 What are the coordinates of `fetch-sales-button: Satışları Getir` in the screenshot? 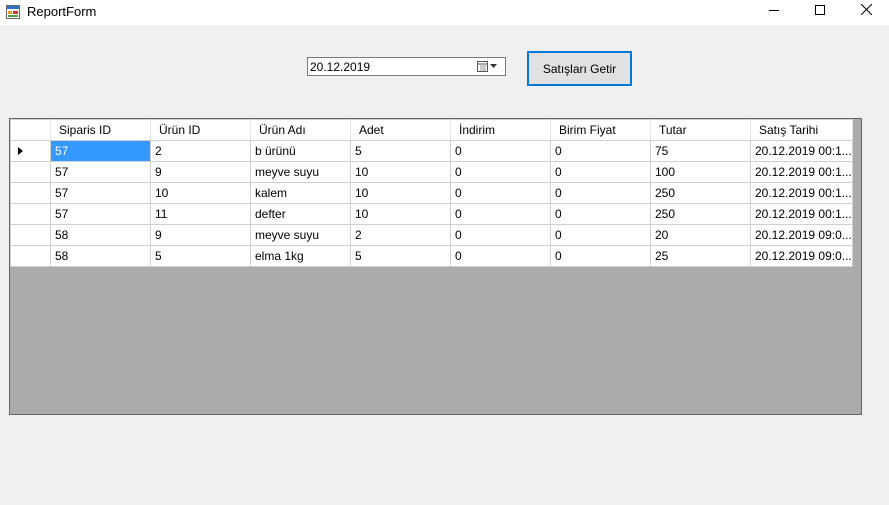 It's located at (579, 68).